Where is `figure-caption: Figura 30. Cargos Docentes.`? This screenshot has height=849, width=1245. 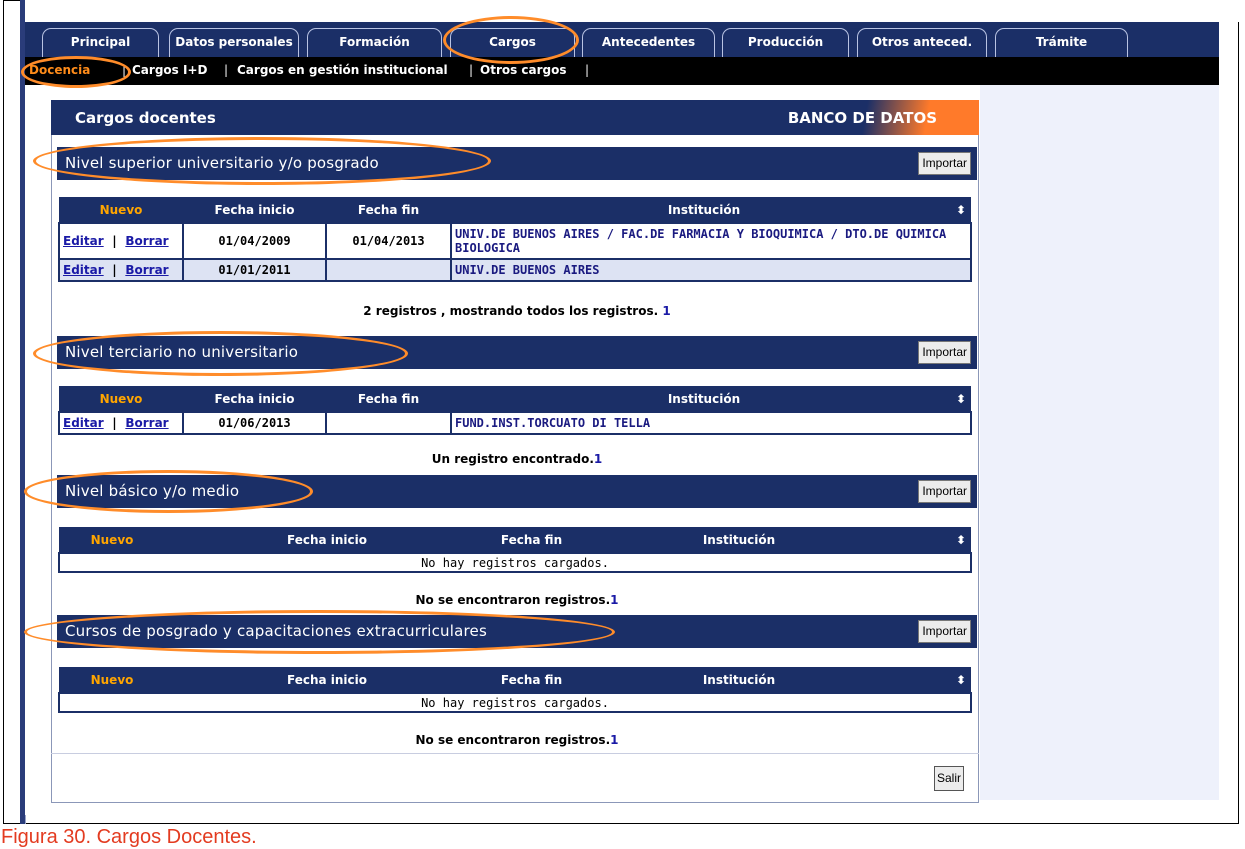
figure-caption: Figura 30. Cargos Docentes. is located at coordinates (129, 837).